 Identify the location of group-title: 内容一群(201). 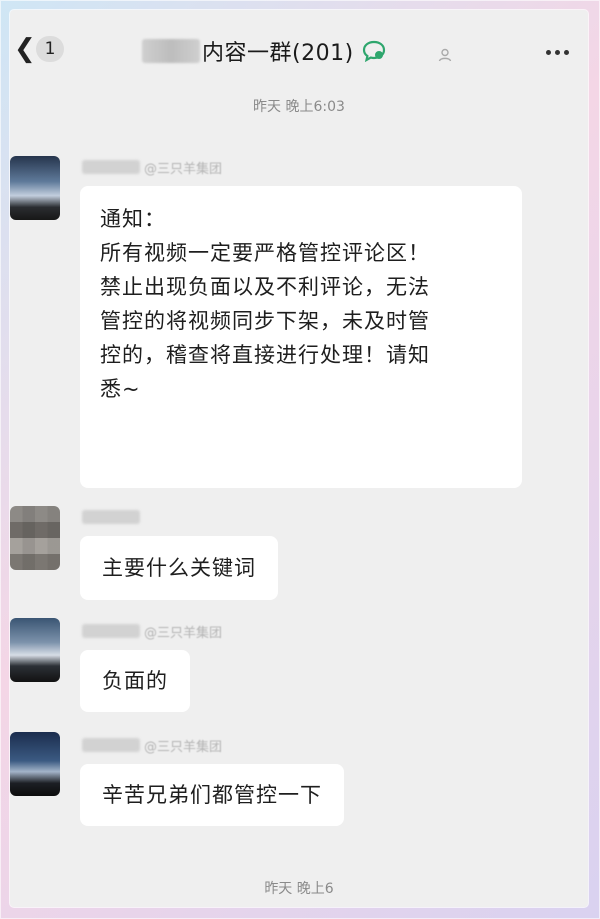
(264, 51).